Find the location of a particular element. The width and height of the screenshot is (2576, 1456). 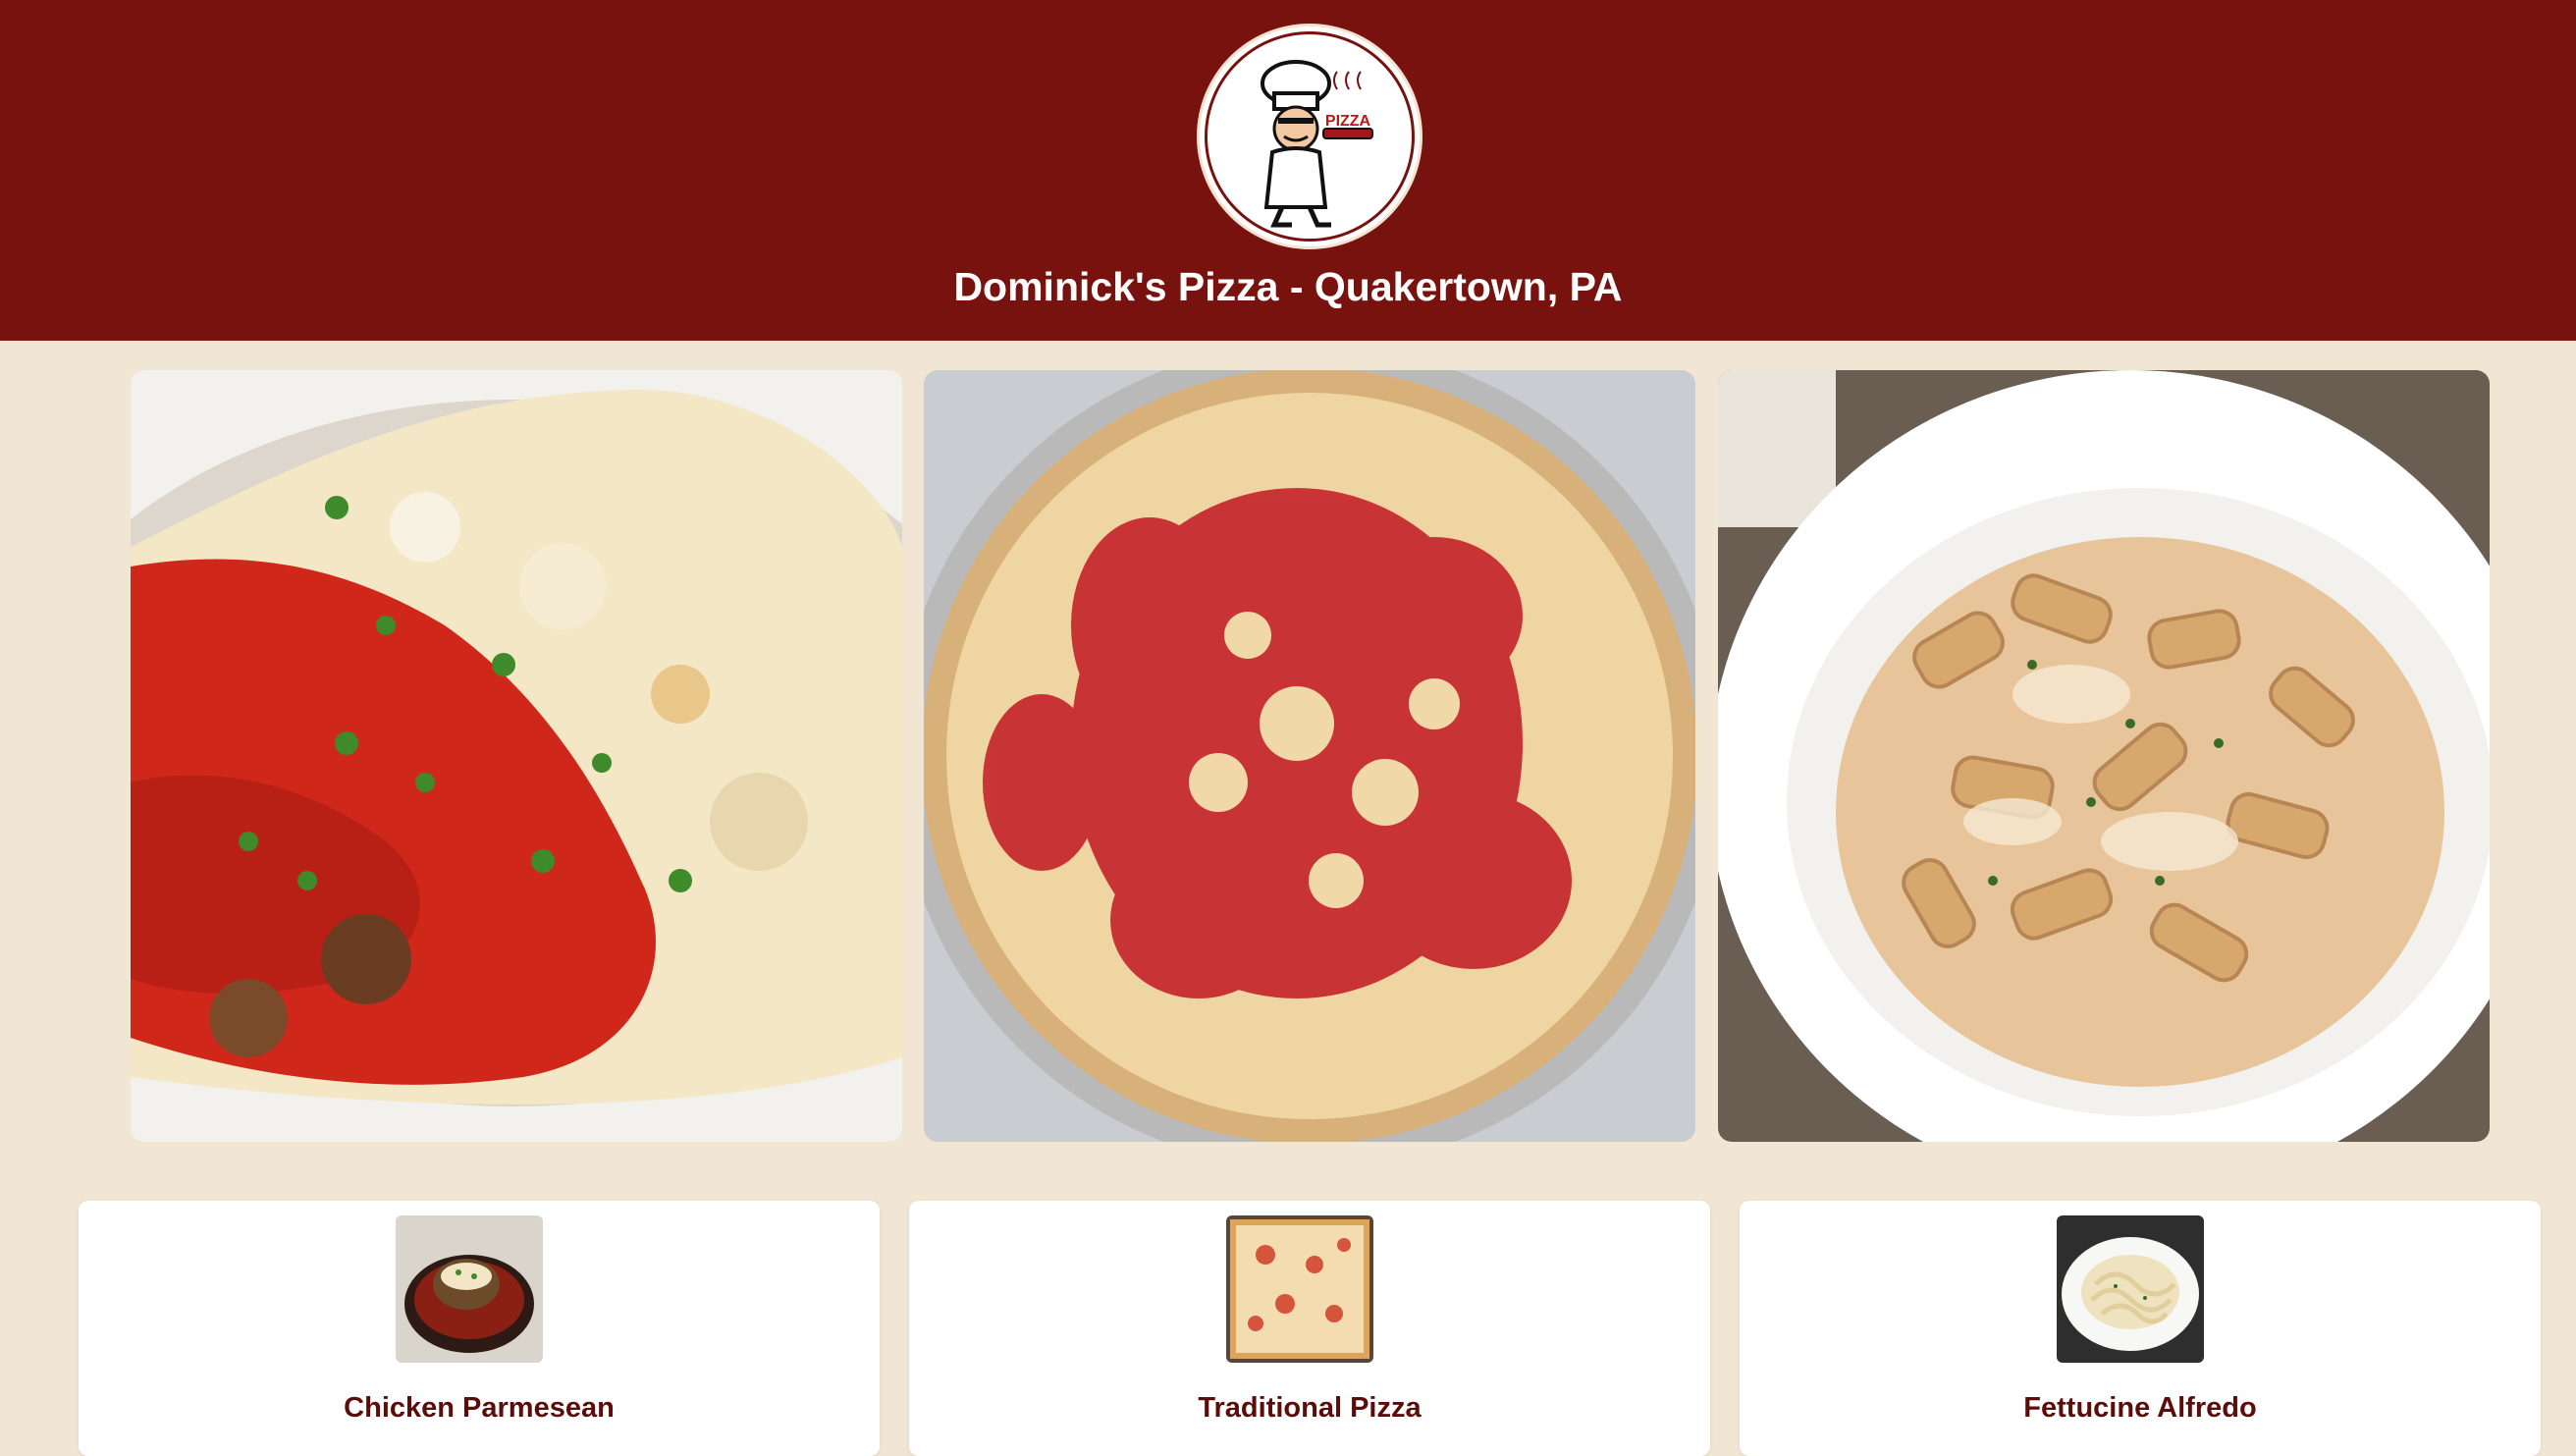

chicken-parmesean-thumb is located at coordinates (469, 1289).